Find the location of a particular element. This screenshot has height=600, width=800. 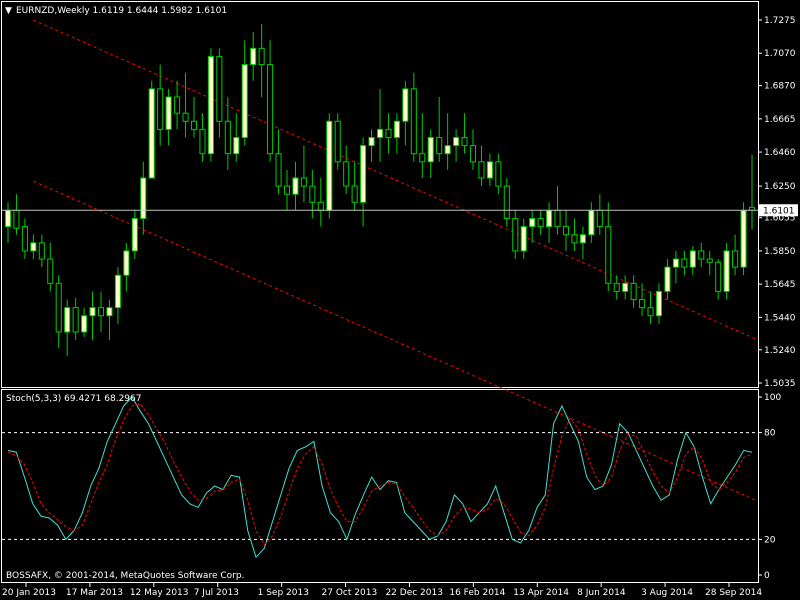

price-tick-label: 1.6870 is located at coordinates (780, 87).